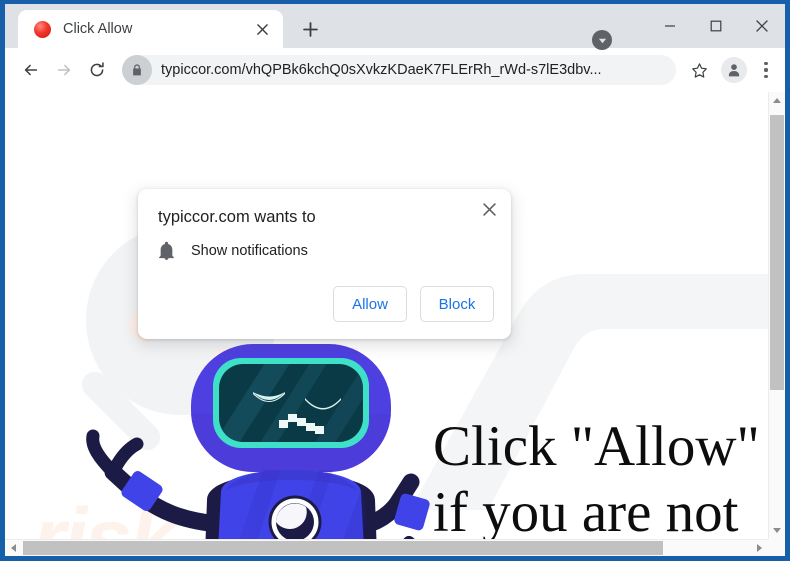  Describe the element at coordinates (343, 548) in the screenshot. I see `horizontal-scroll-thumb` at that location.